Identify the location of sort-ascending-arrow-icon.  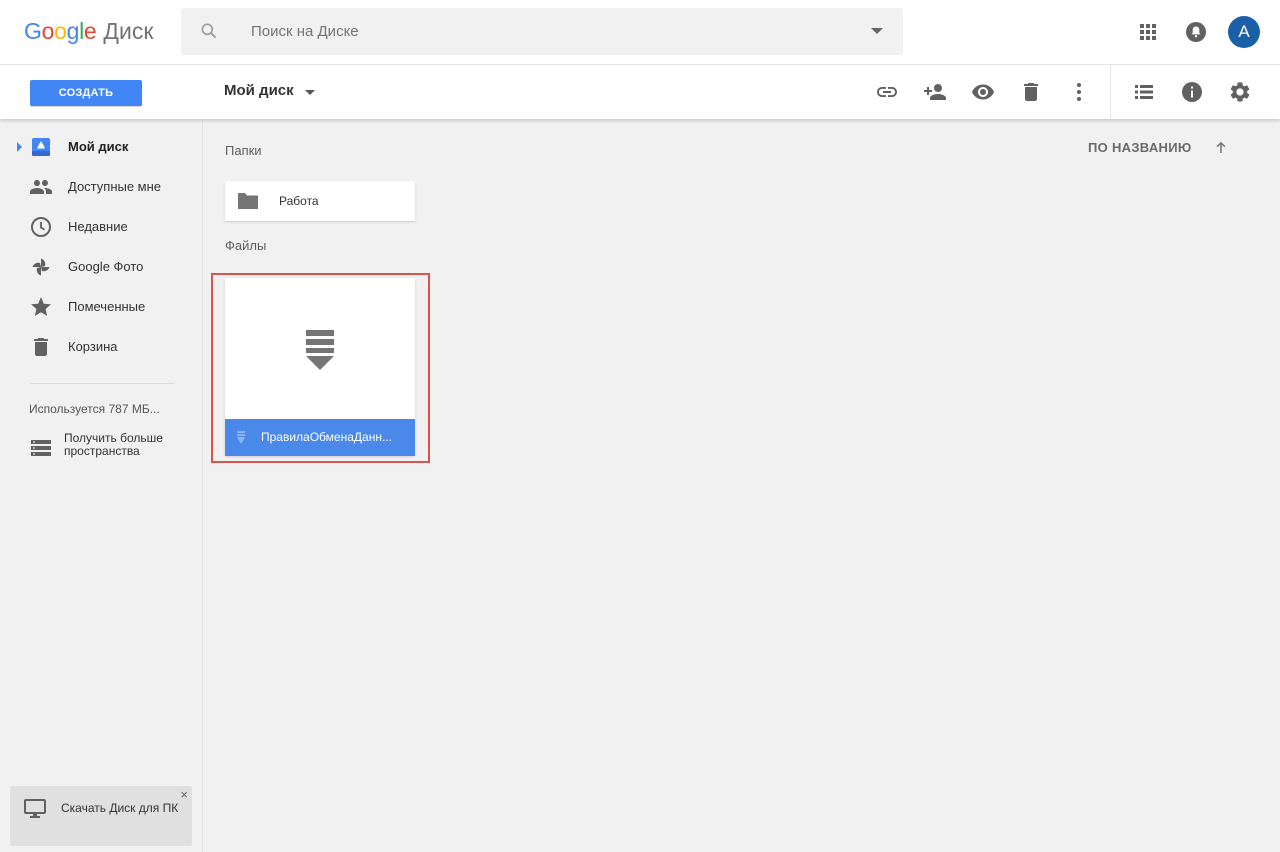
(1221, 147).